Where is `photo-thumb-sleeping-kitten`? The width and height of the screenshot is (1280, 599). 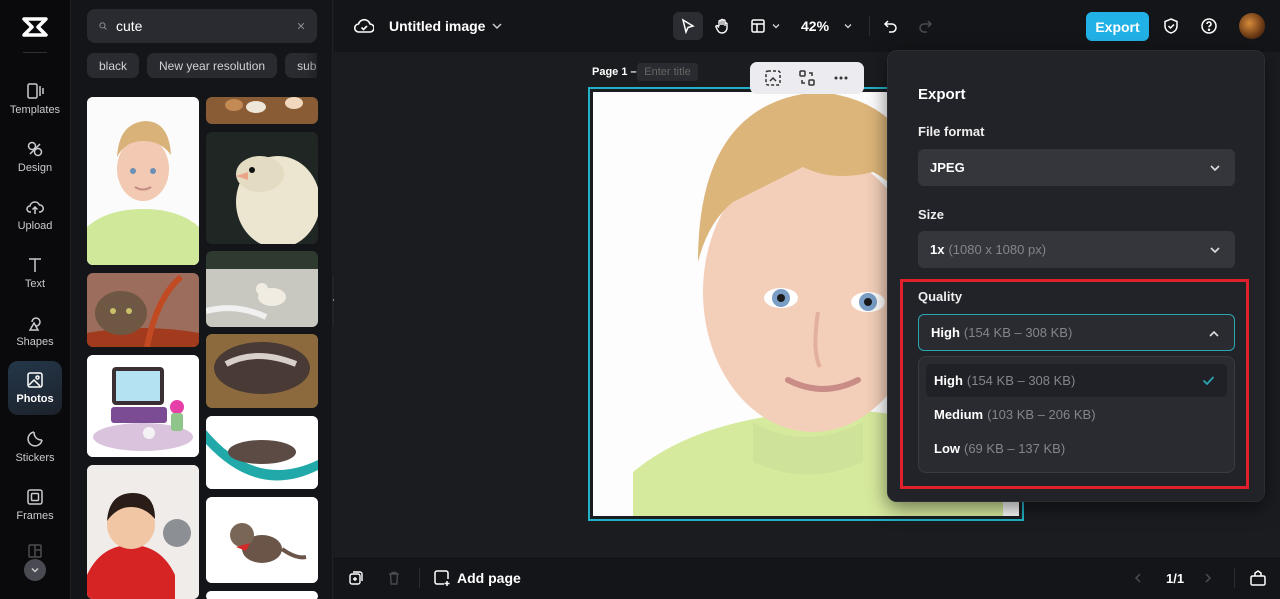
photo-thumb-sleeping-kitten is located at coordinates (262, 371).